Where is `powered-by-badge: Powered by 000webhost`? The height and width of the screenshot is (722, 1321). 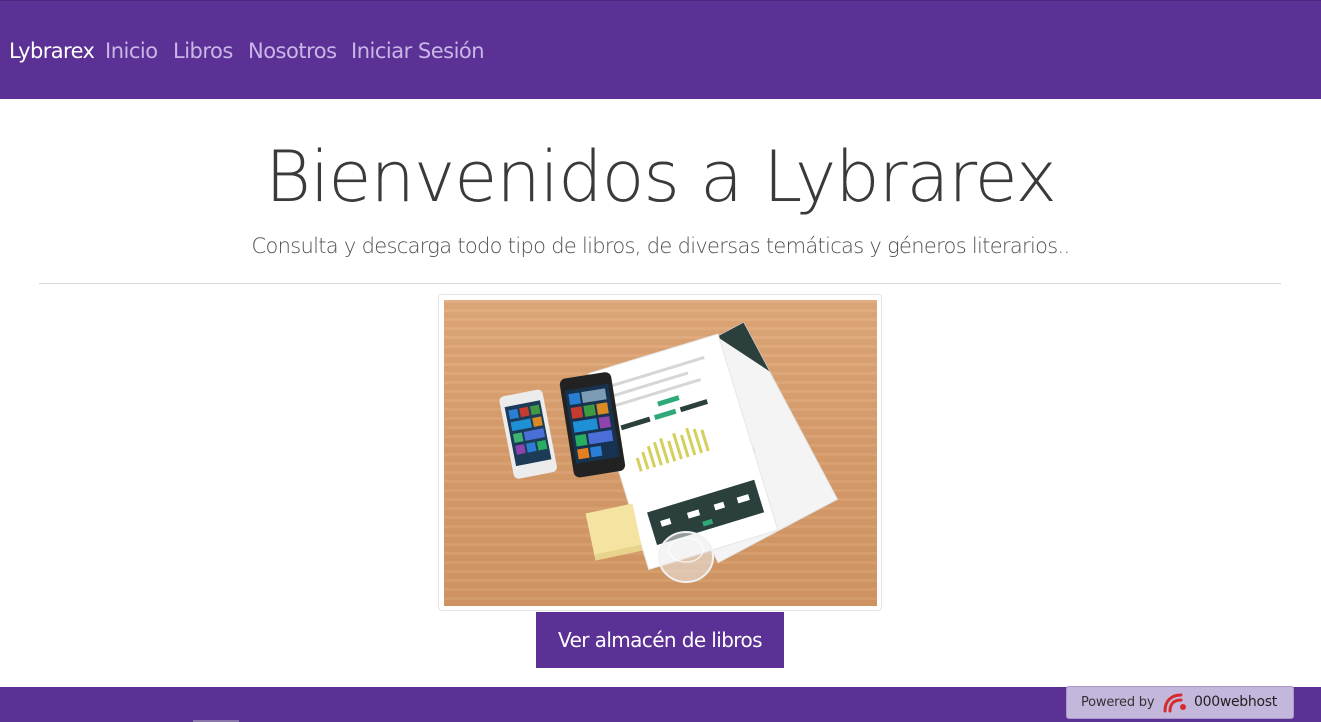 powered-by-badge: Powered by 000webhost is located at coordinates (1180, 702).